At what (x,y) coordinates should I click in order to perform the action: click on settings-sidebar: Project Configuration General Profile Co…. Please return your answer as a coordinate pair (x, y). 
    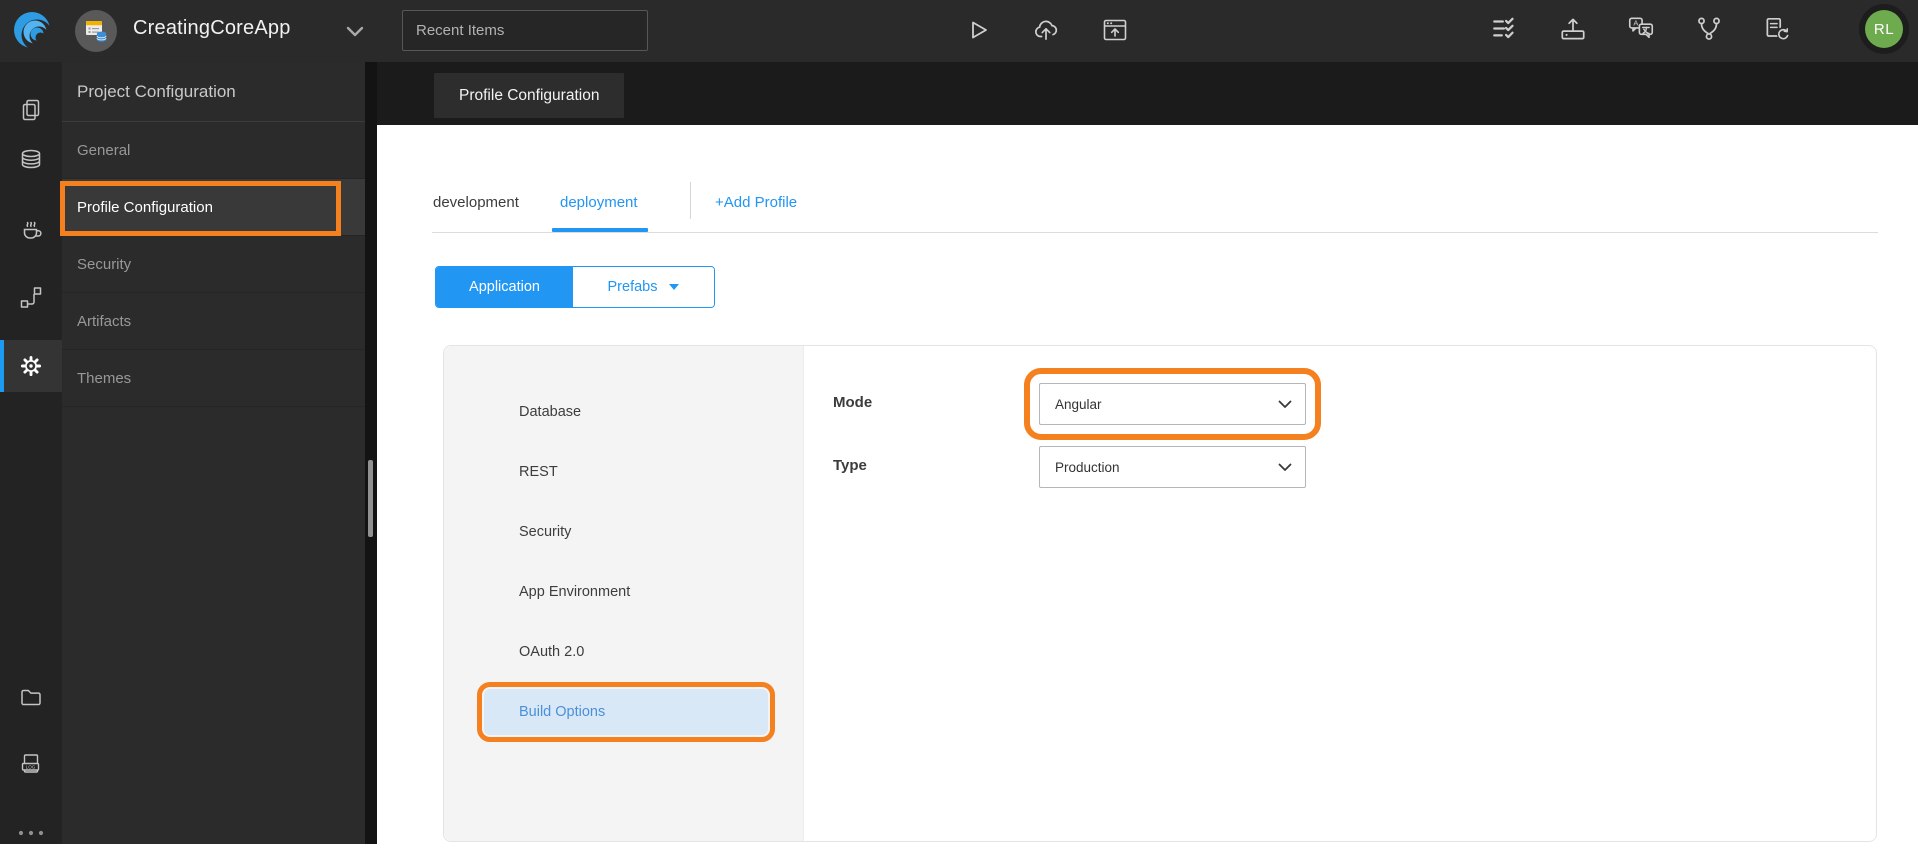
    Looking at the image, I should click on (212, 453).